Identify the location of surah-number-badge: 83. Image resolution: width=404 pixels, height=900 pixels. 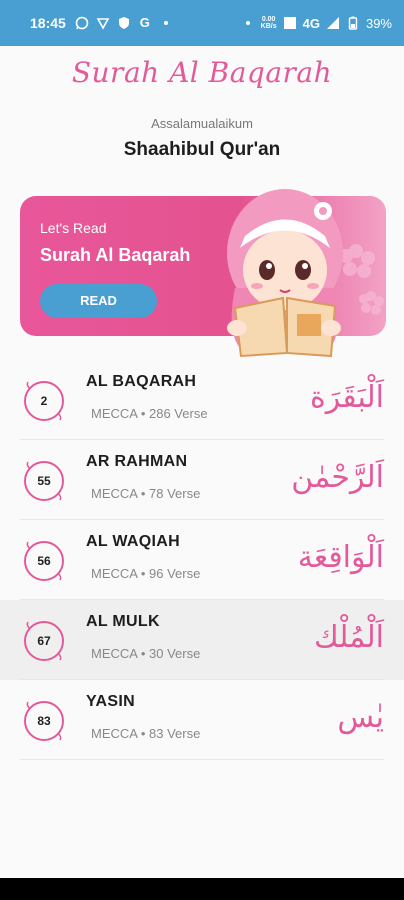
(44, 721).